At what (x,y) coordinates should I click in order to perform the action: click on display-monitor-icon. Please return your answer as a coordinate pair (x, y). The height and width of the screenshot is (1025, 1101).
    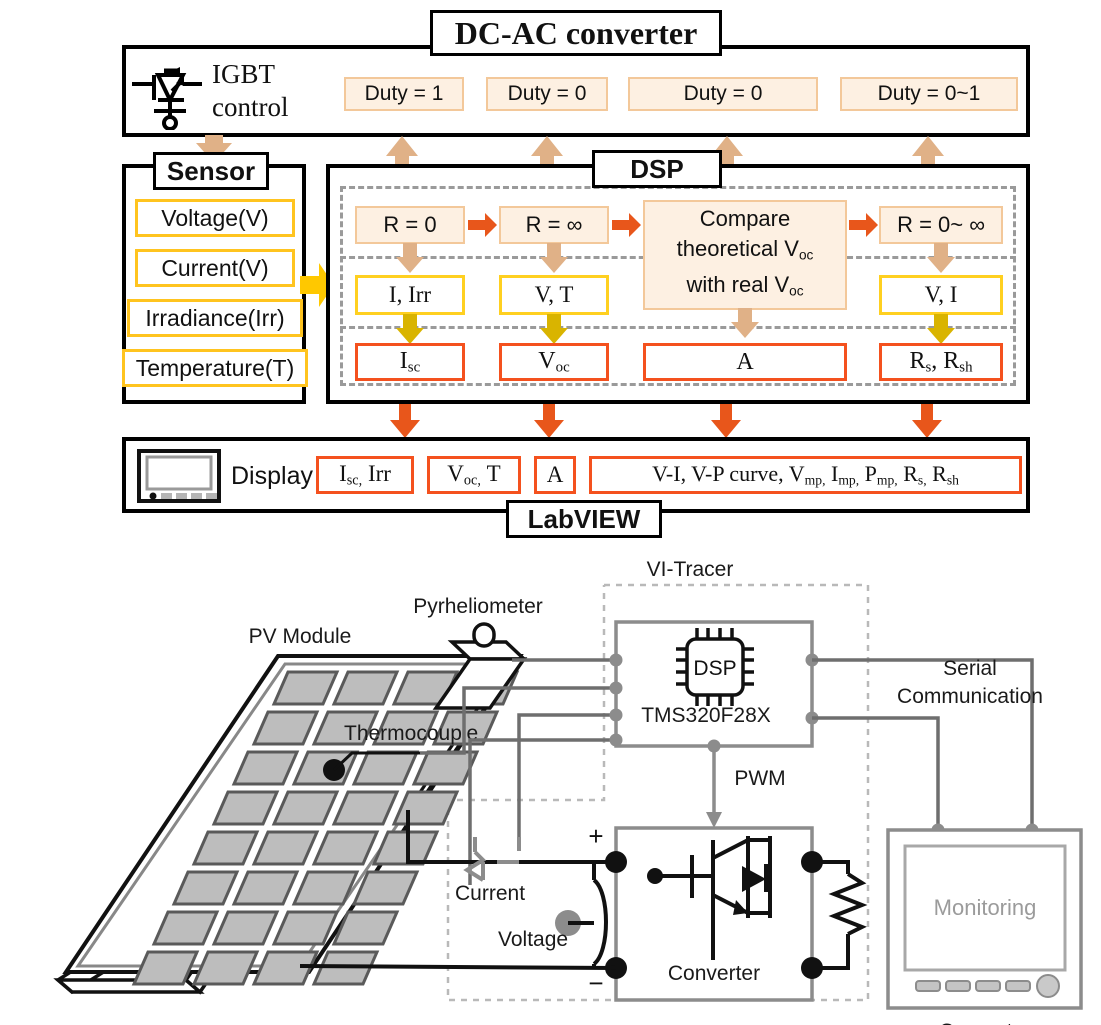
    Looking at the image, I should click on (179, 476).